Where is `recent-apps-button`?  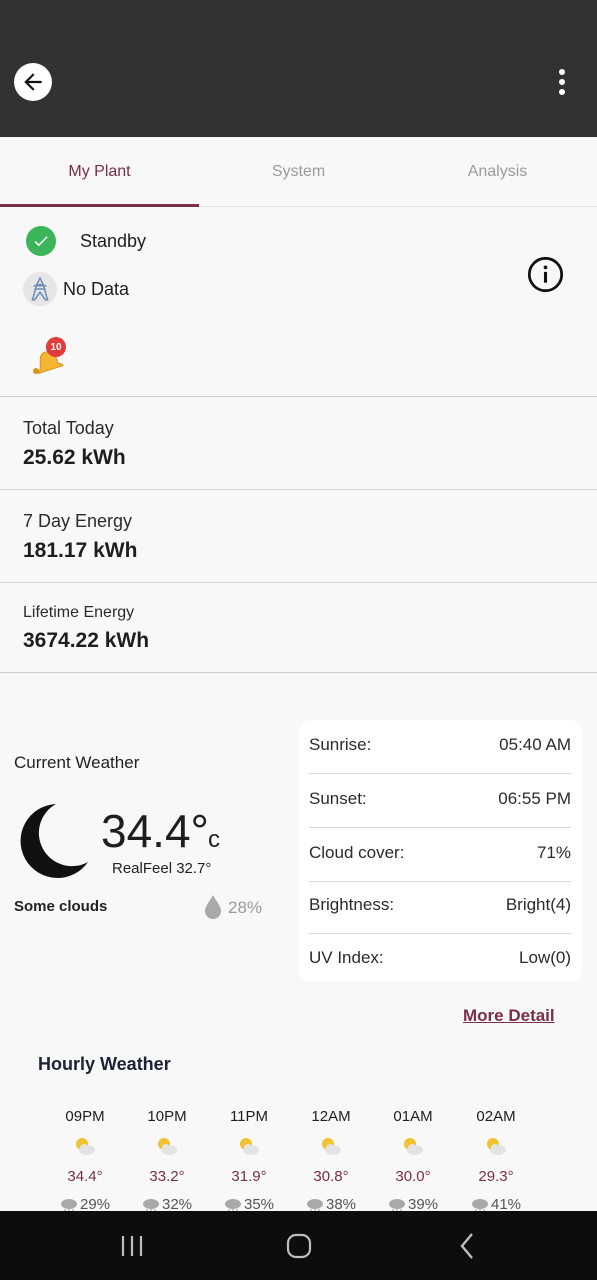 recent-apps-button is located at coordinates (132, 1245).